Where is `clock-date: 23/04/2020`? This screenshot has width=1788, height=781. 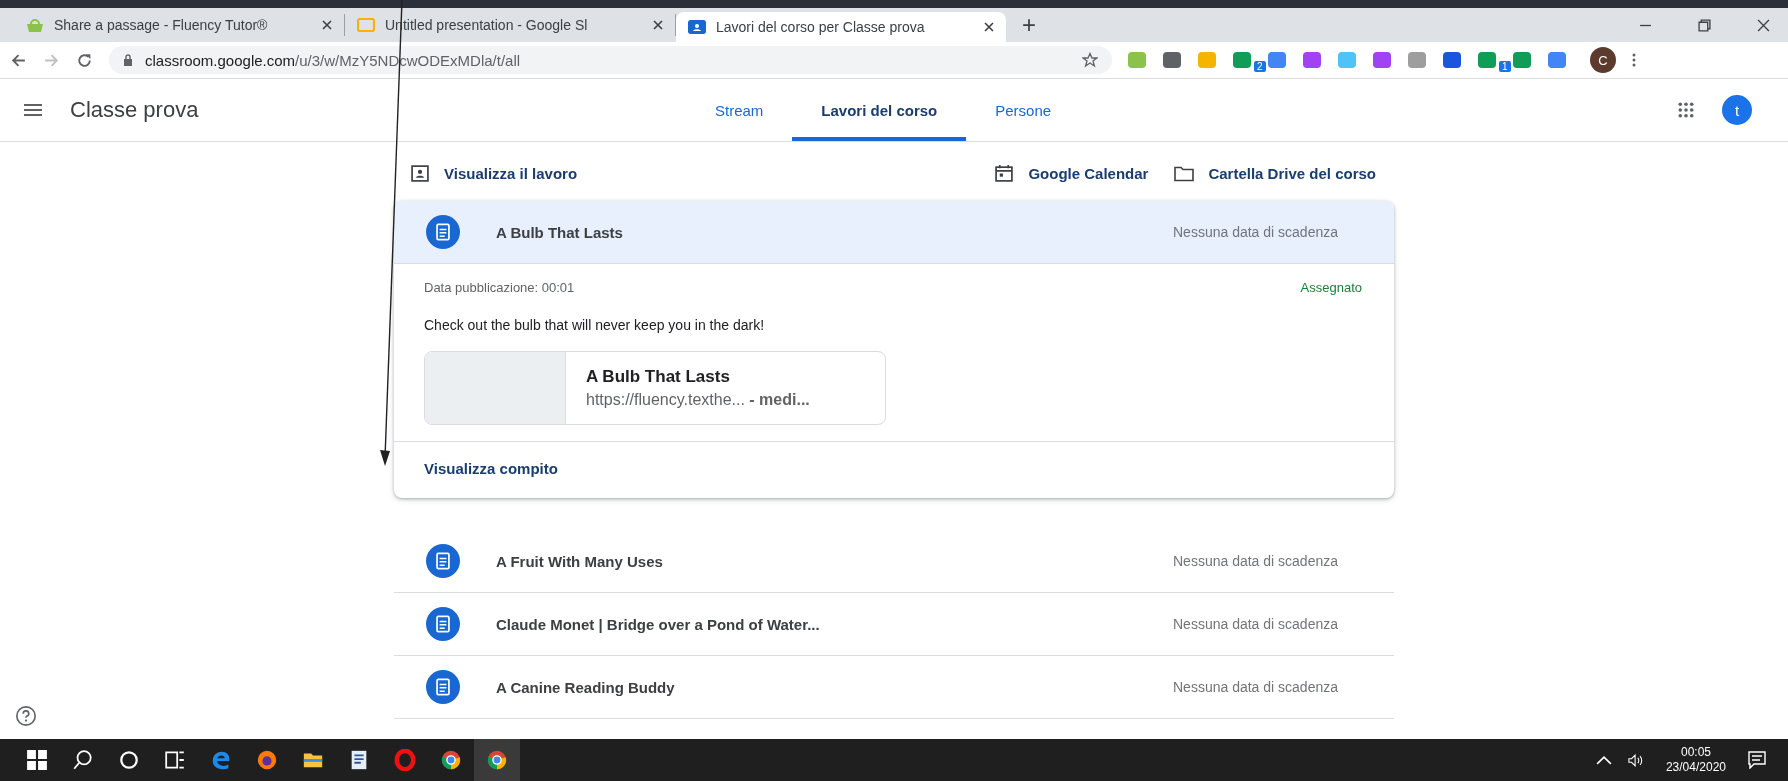
clock-date: 23/04/2020 is located at coordinates (1695, 767).